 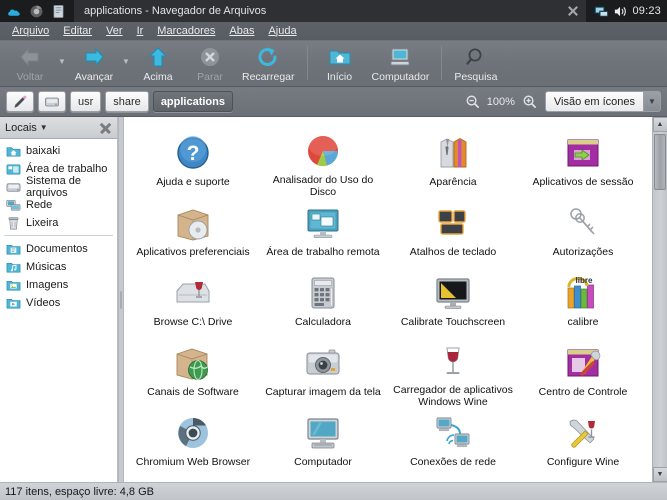 What do you see at coordinates (193, 370) in the screenshot?
I see `file-item: Canais de Software` at bounding box center [193, 370].